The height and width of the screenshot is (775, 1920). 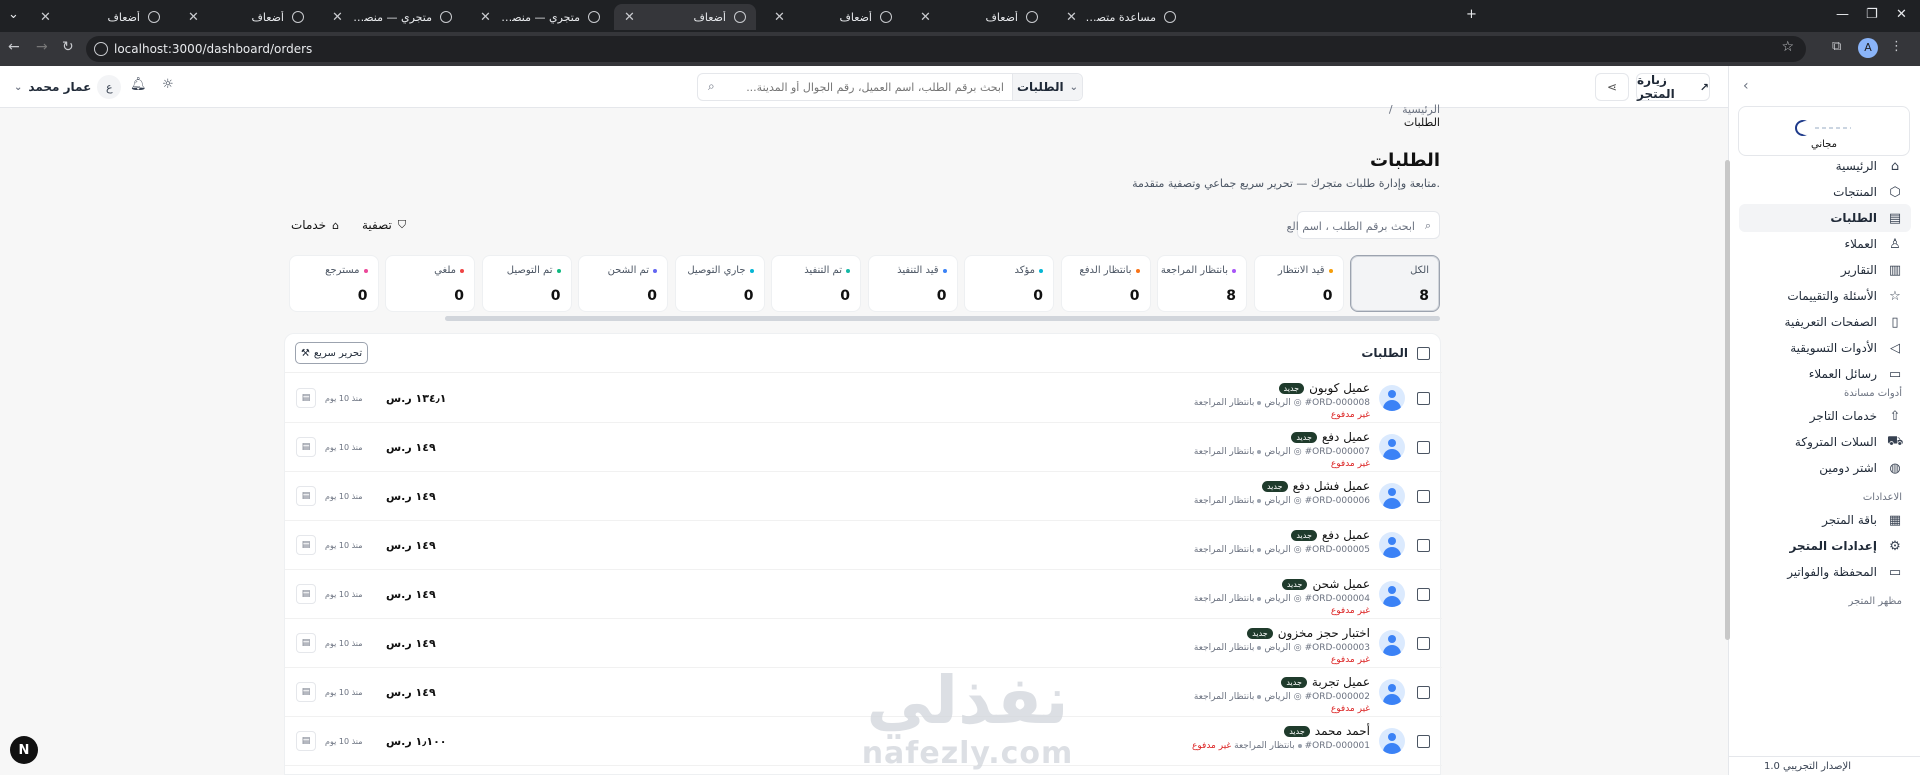 I want to click on stats-scrollbar, so click(x=942, y=318).